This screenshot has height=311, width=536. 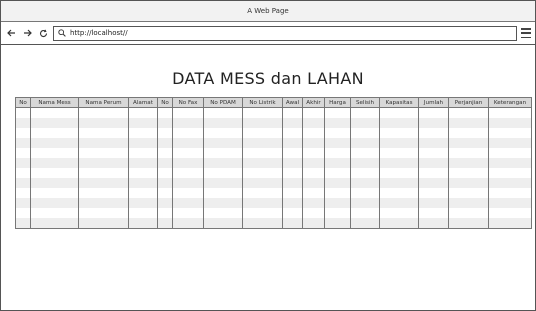 I want to click on url-input, so click(x=291, y=33).